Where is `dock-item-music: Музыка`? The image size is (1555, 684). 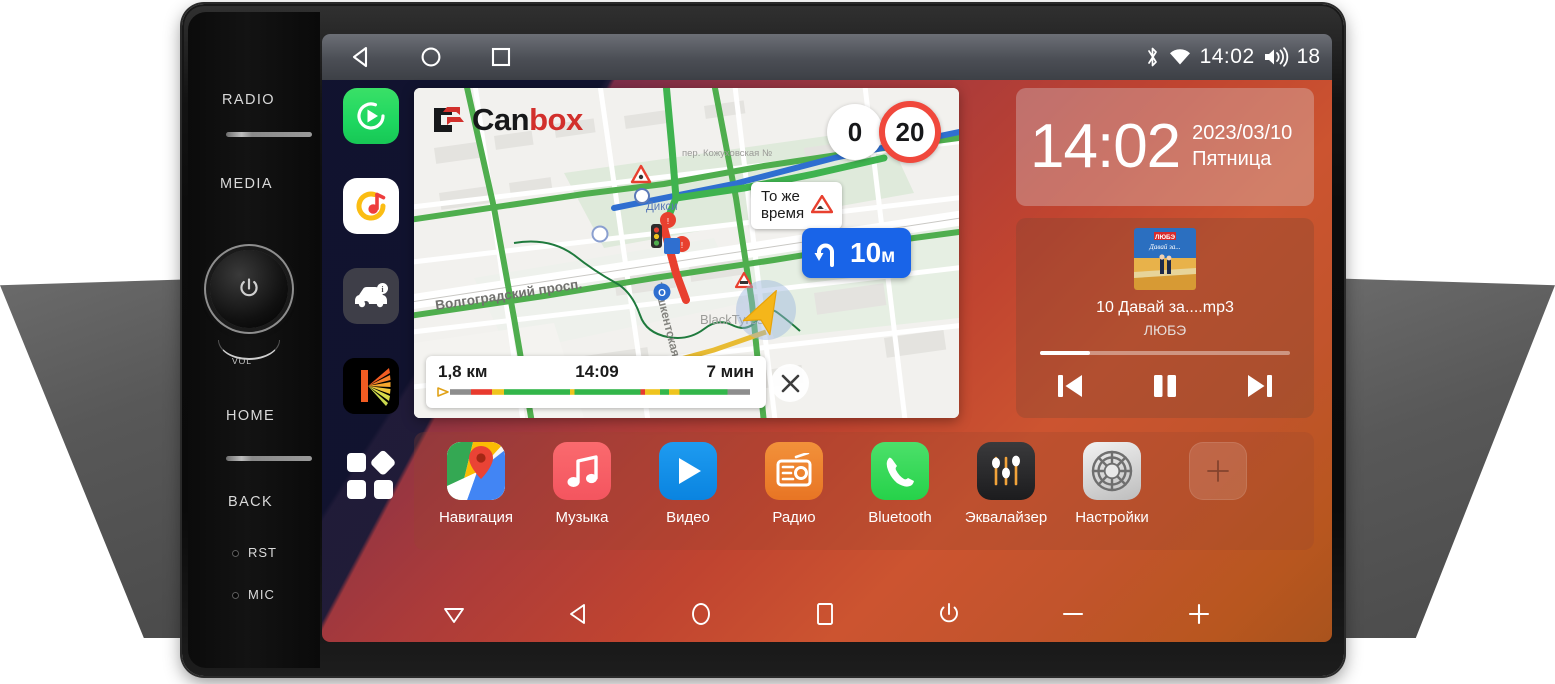 dock-item-music: Музыка is located at coordinates (582, 484).